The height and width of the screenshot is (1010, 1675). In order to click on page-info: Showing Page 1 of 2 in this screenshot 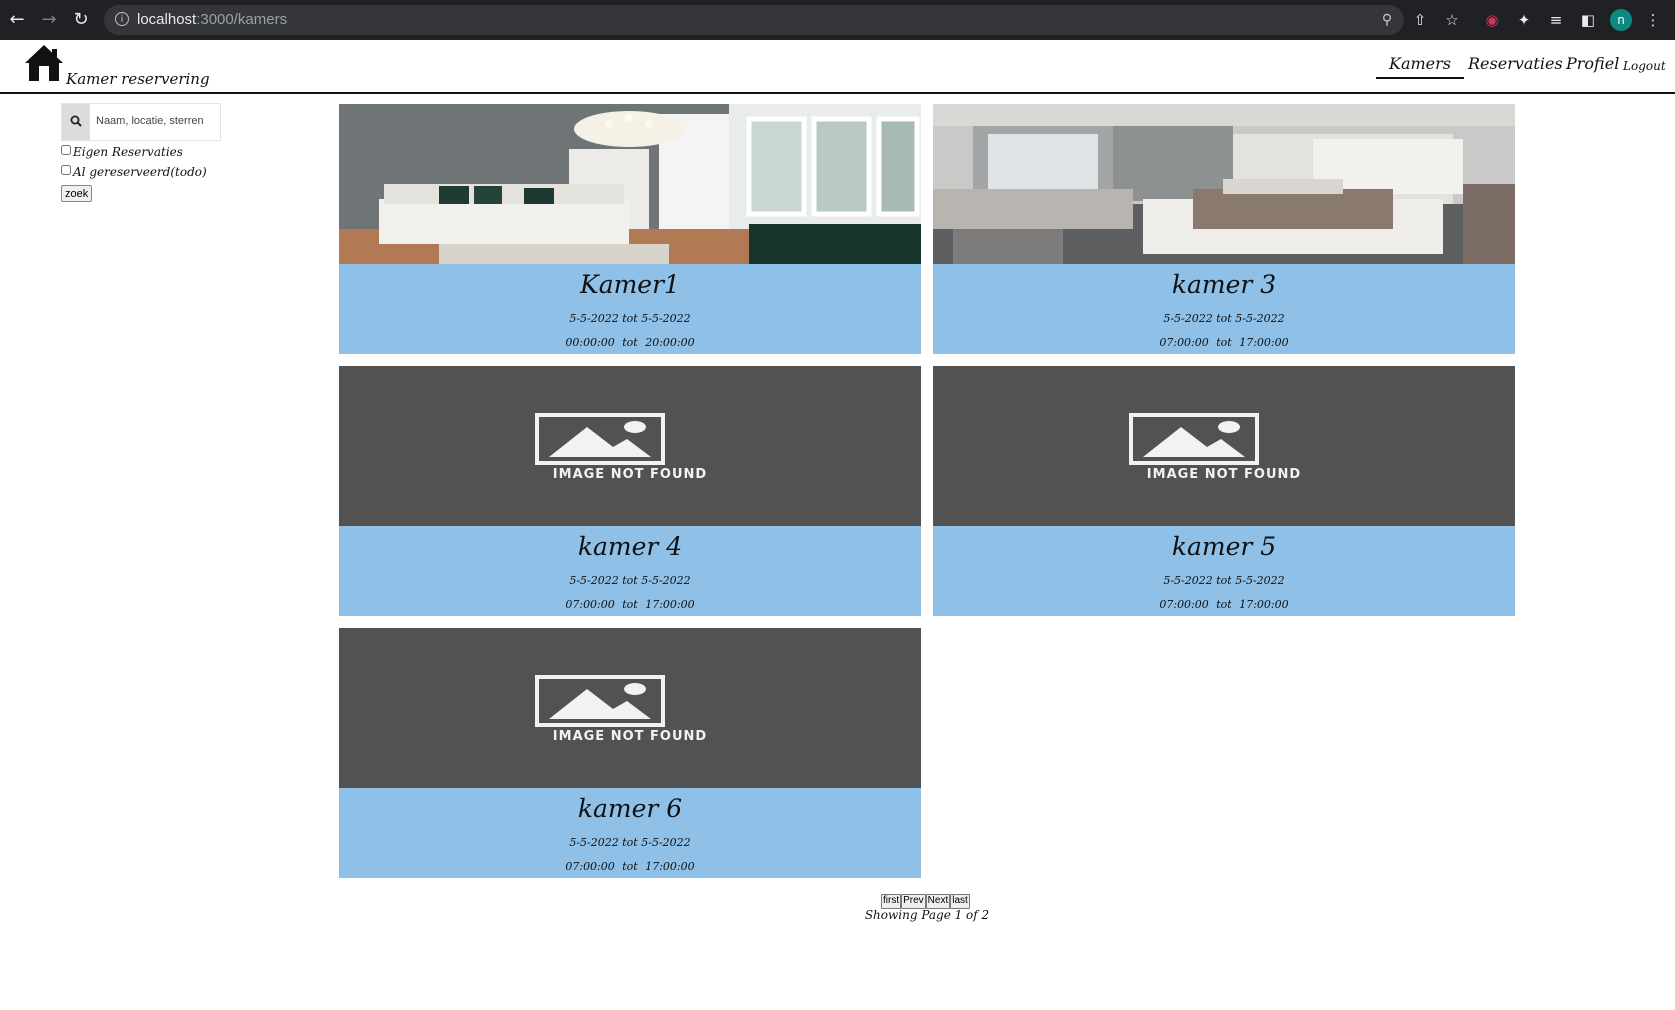, I will do `click(927, 915)`.